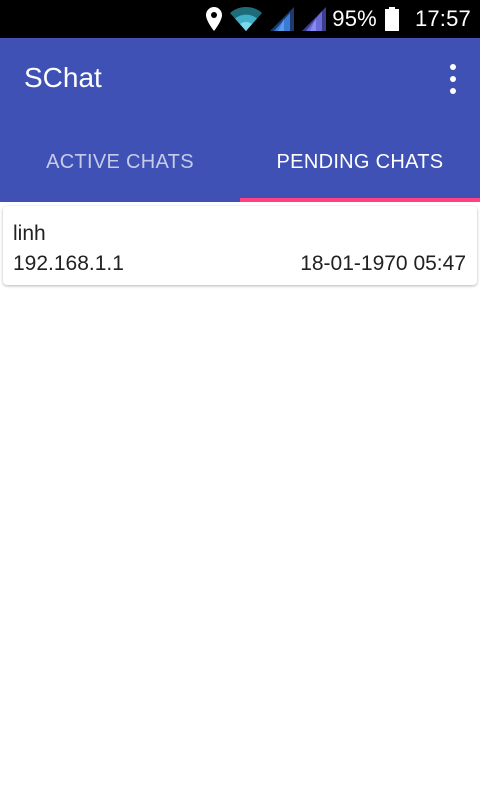 Image resolution: width=480 pixels, height=800 pixels. I want to click on app-title: SChat, so click(63, 77).